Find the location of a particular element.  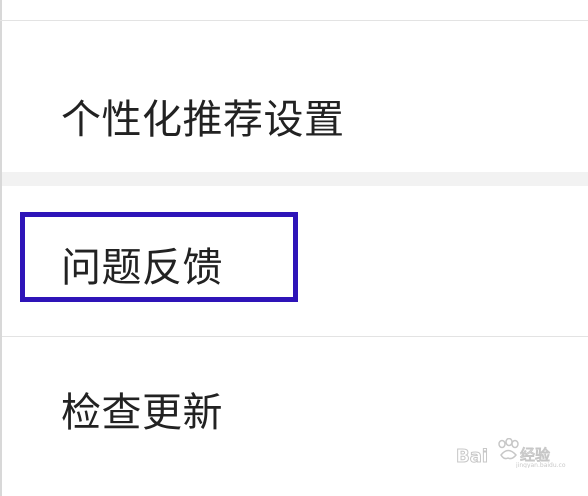

highlight-box is located at coordinates (159, 257).